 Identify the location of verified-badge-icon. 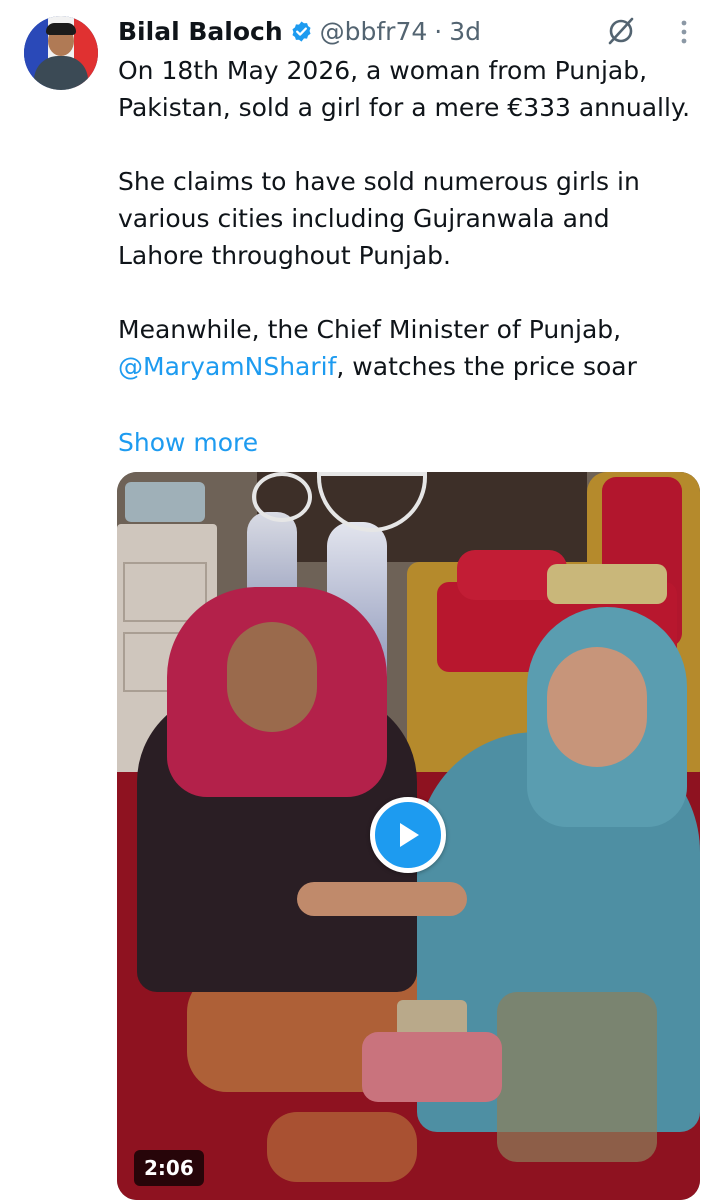
(301, 31).